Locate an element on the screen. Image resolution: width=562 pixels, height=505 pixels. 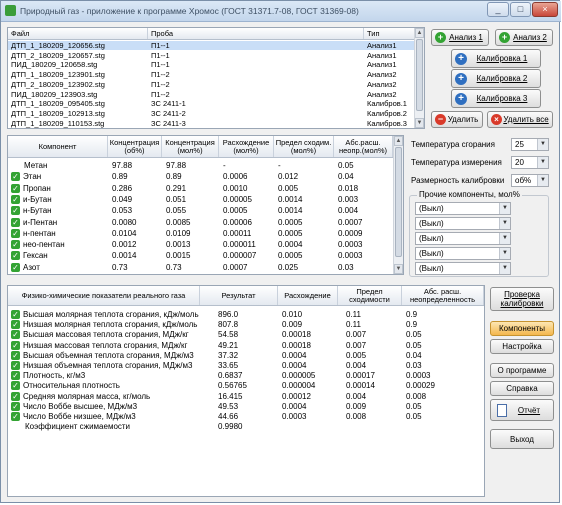
checkmark-icon: ✓ is located at coordinates (15, 233).